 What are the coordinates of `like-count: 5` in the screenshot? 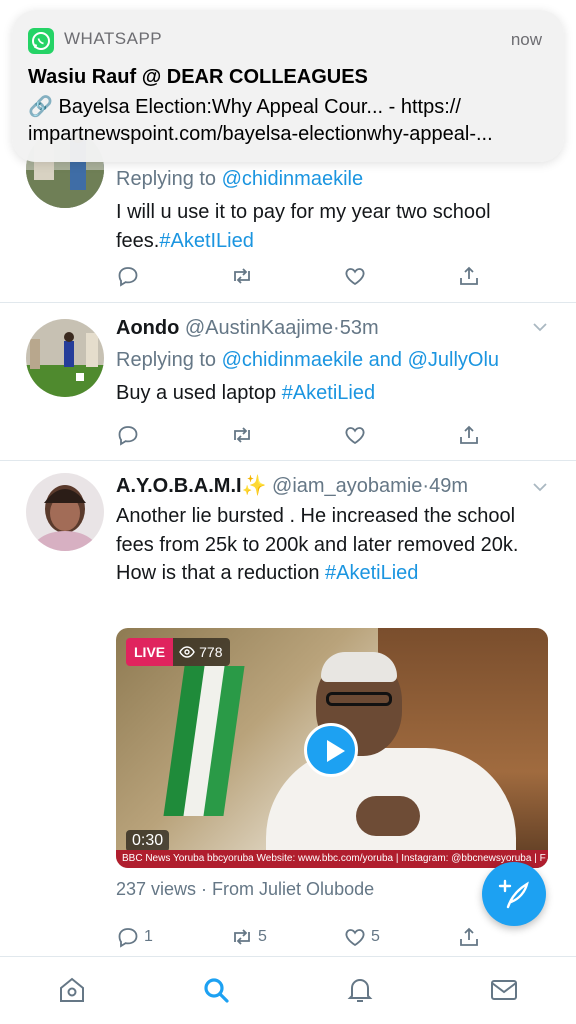 It's located at (375, 936).